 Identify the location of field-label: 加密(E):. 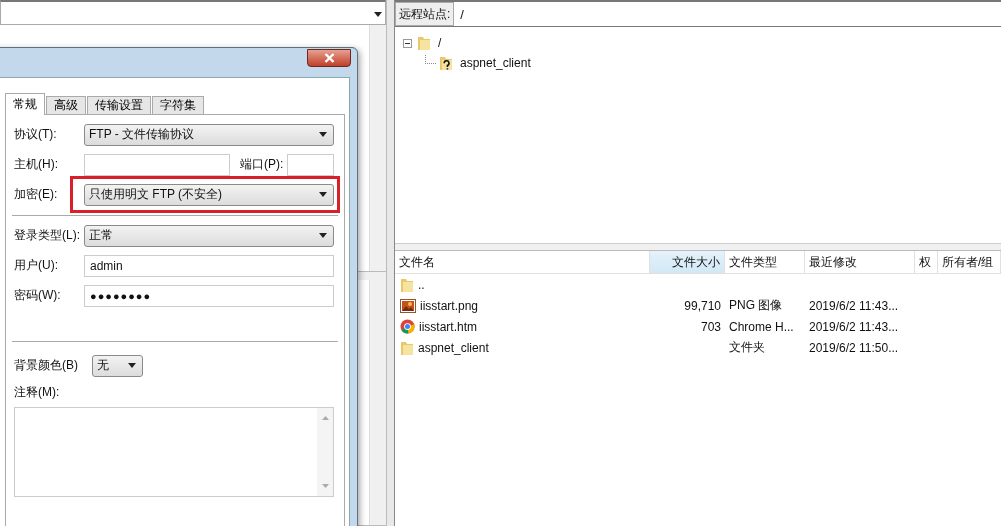
(36, 194).